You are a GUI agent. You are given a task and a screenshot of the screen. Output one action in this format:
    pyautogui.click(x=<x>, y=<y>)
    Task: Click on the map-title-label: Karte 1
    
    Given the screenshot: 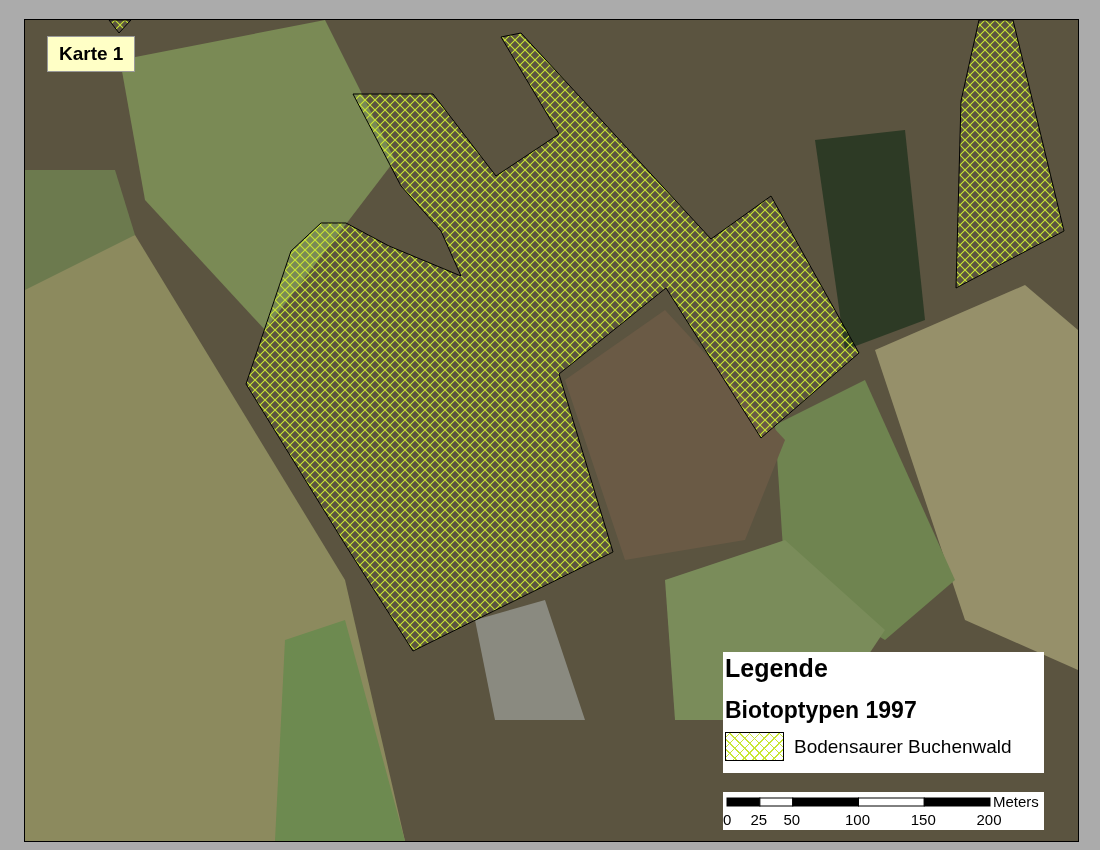 What is the action you would take?
    pyautogui.click(x=91, y=54)
    